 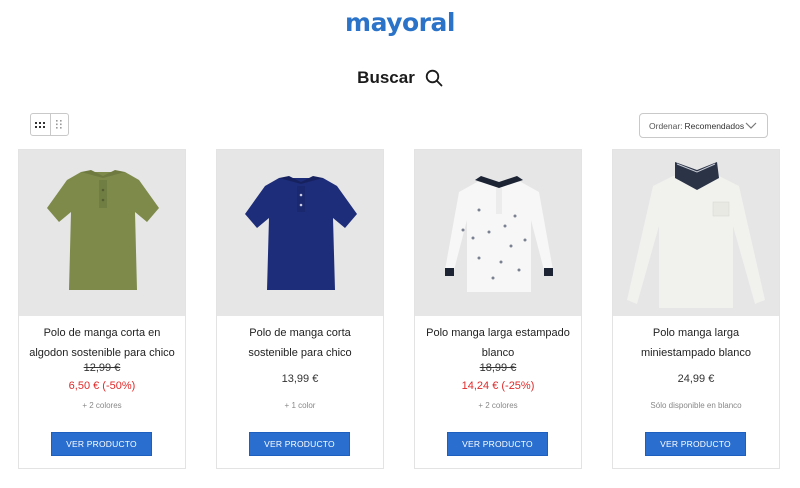 I want to click on logo-text: mayoral, so click(x=400, y=22).